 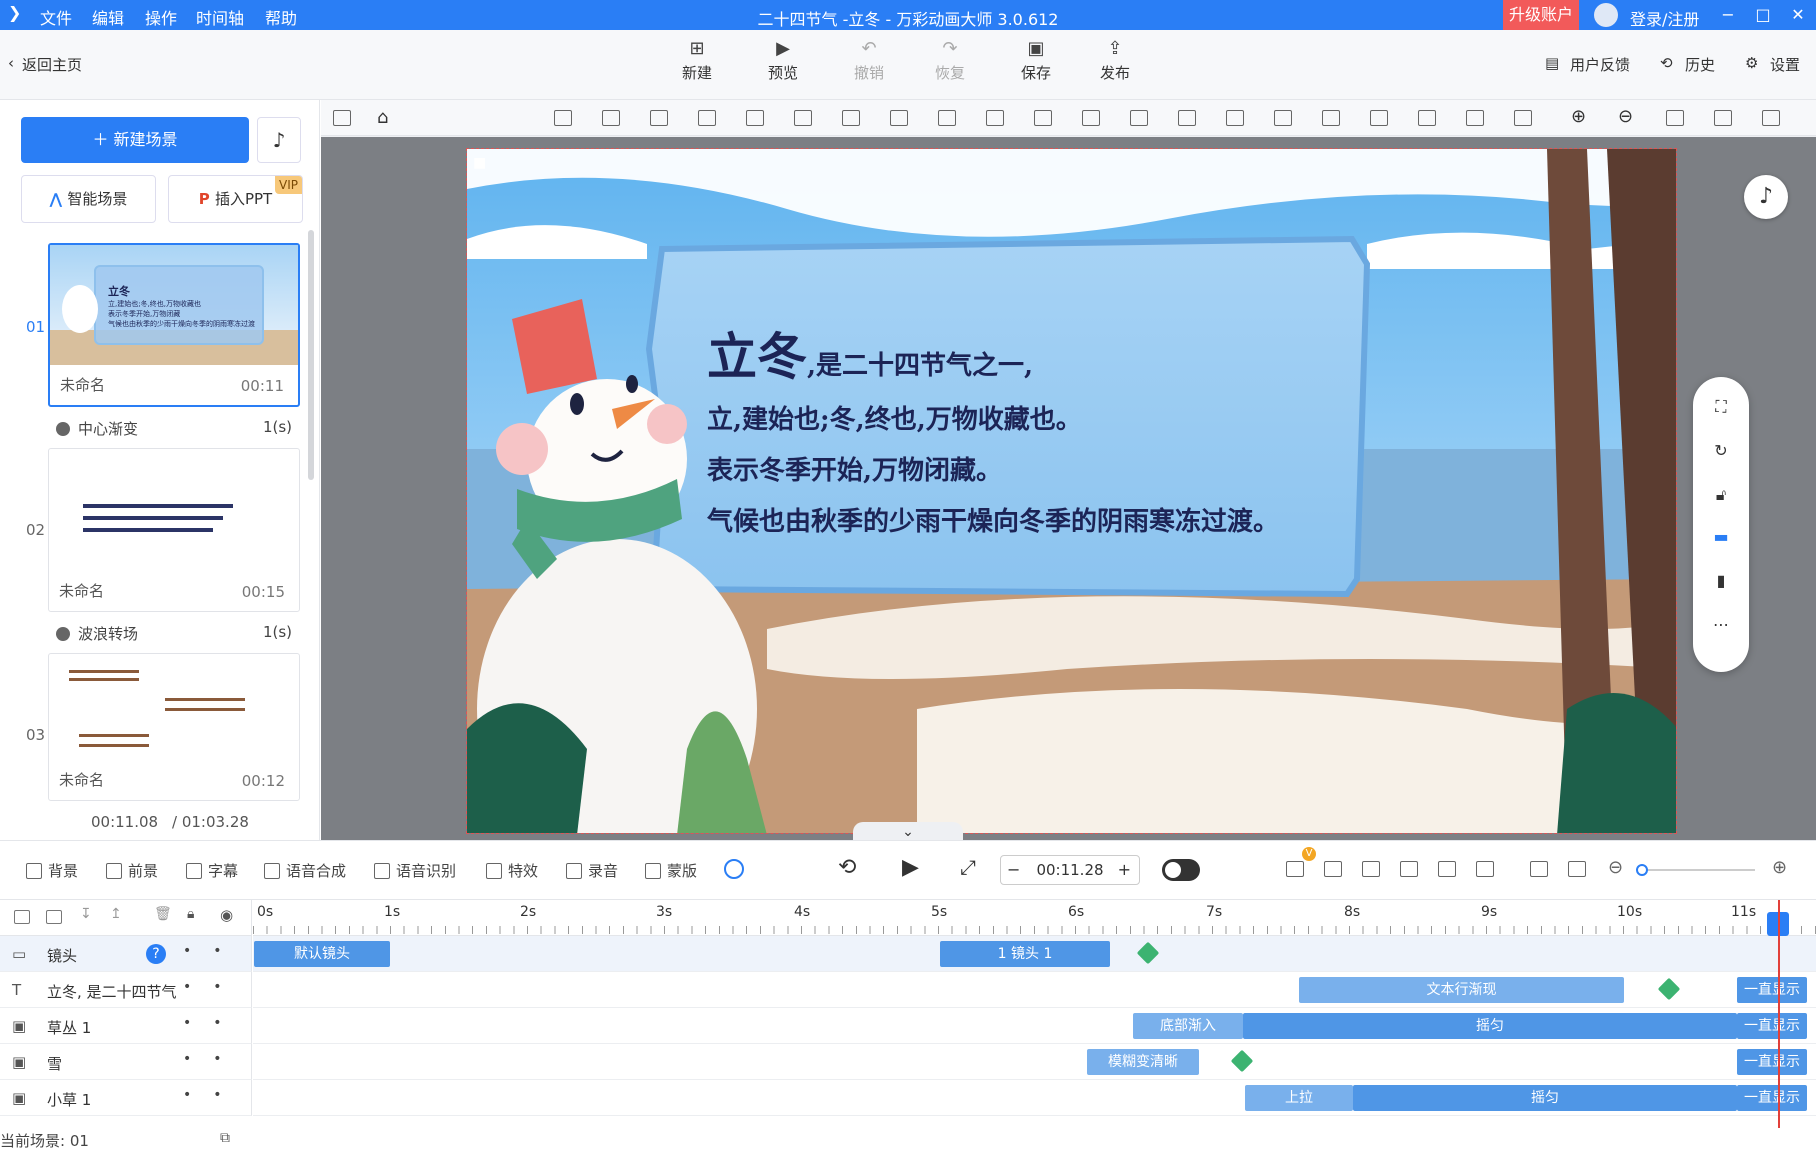 What do you see at coordinates (1025, 954) in the screenshot?
I see `clip: 1 镜头 1` at bounding box center [1025, 954].